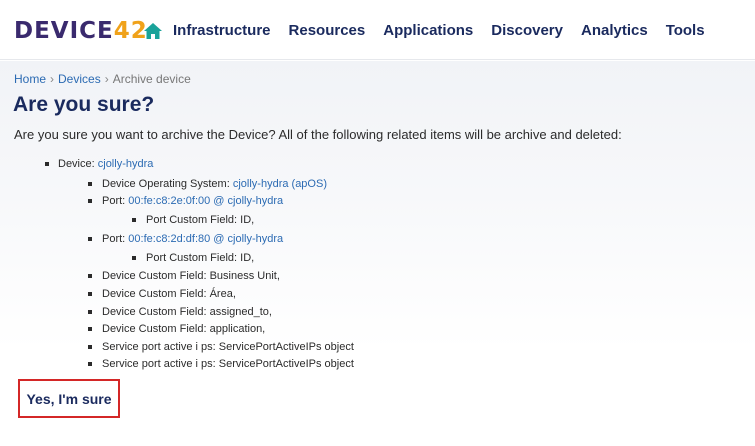  What do you see at coordinates (187, 312) in the screenshot?
I see `custom-field-text: Device Custom Field: assigned_to,` at bounding box center [187, 312].